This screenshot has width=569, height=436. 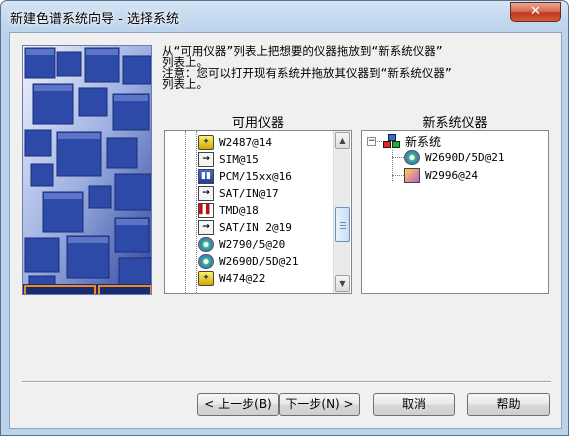 What do you see at coordinates (319, 404) in the screenshot?
I see `next-button: 下一步(N) >` at bounding box center [319, 404].